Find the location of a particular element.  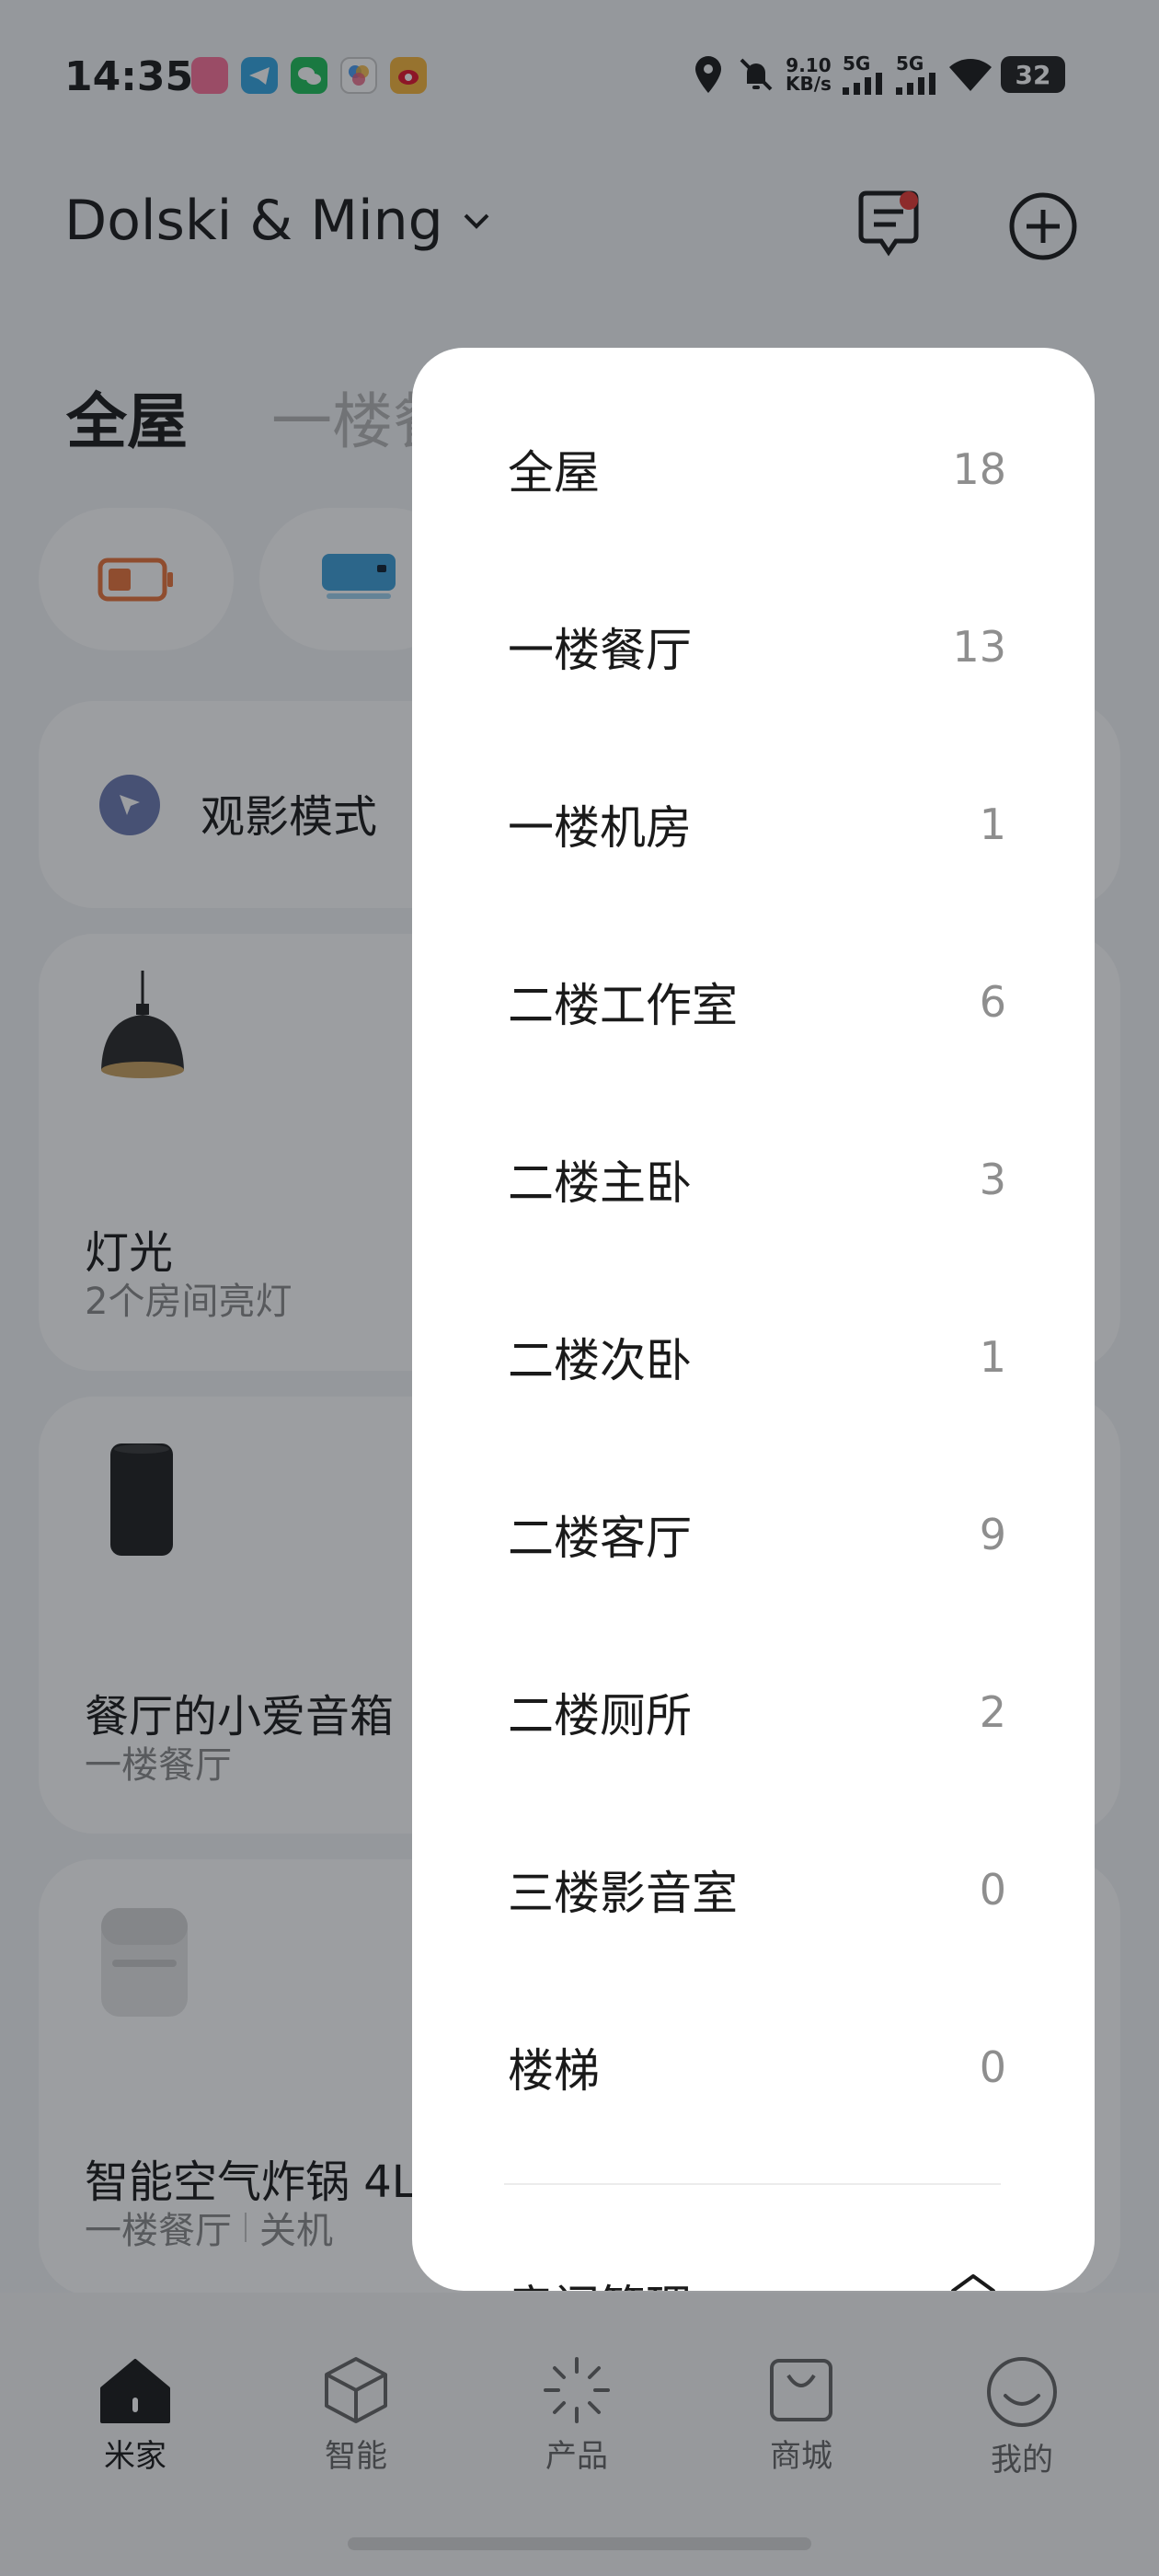

room-name: 二楼工作室 is located at coordinates (623, 1005).